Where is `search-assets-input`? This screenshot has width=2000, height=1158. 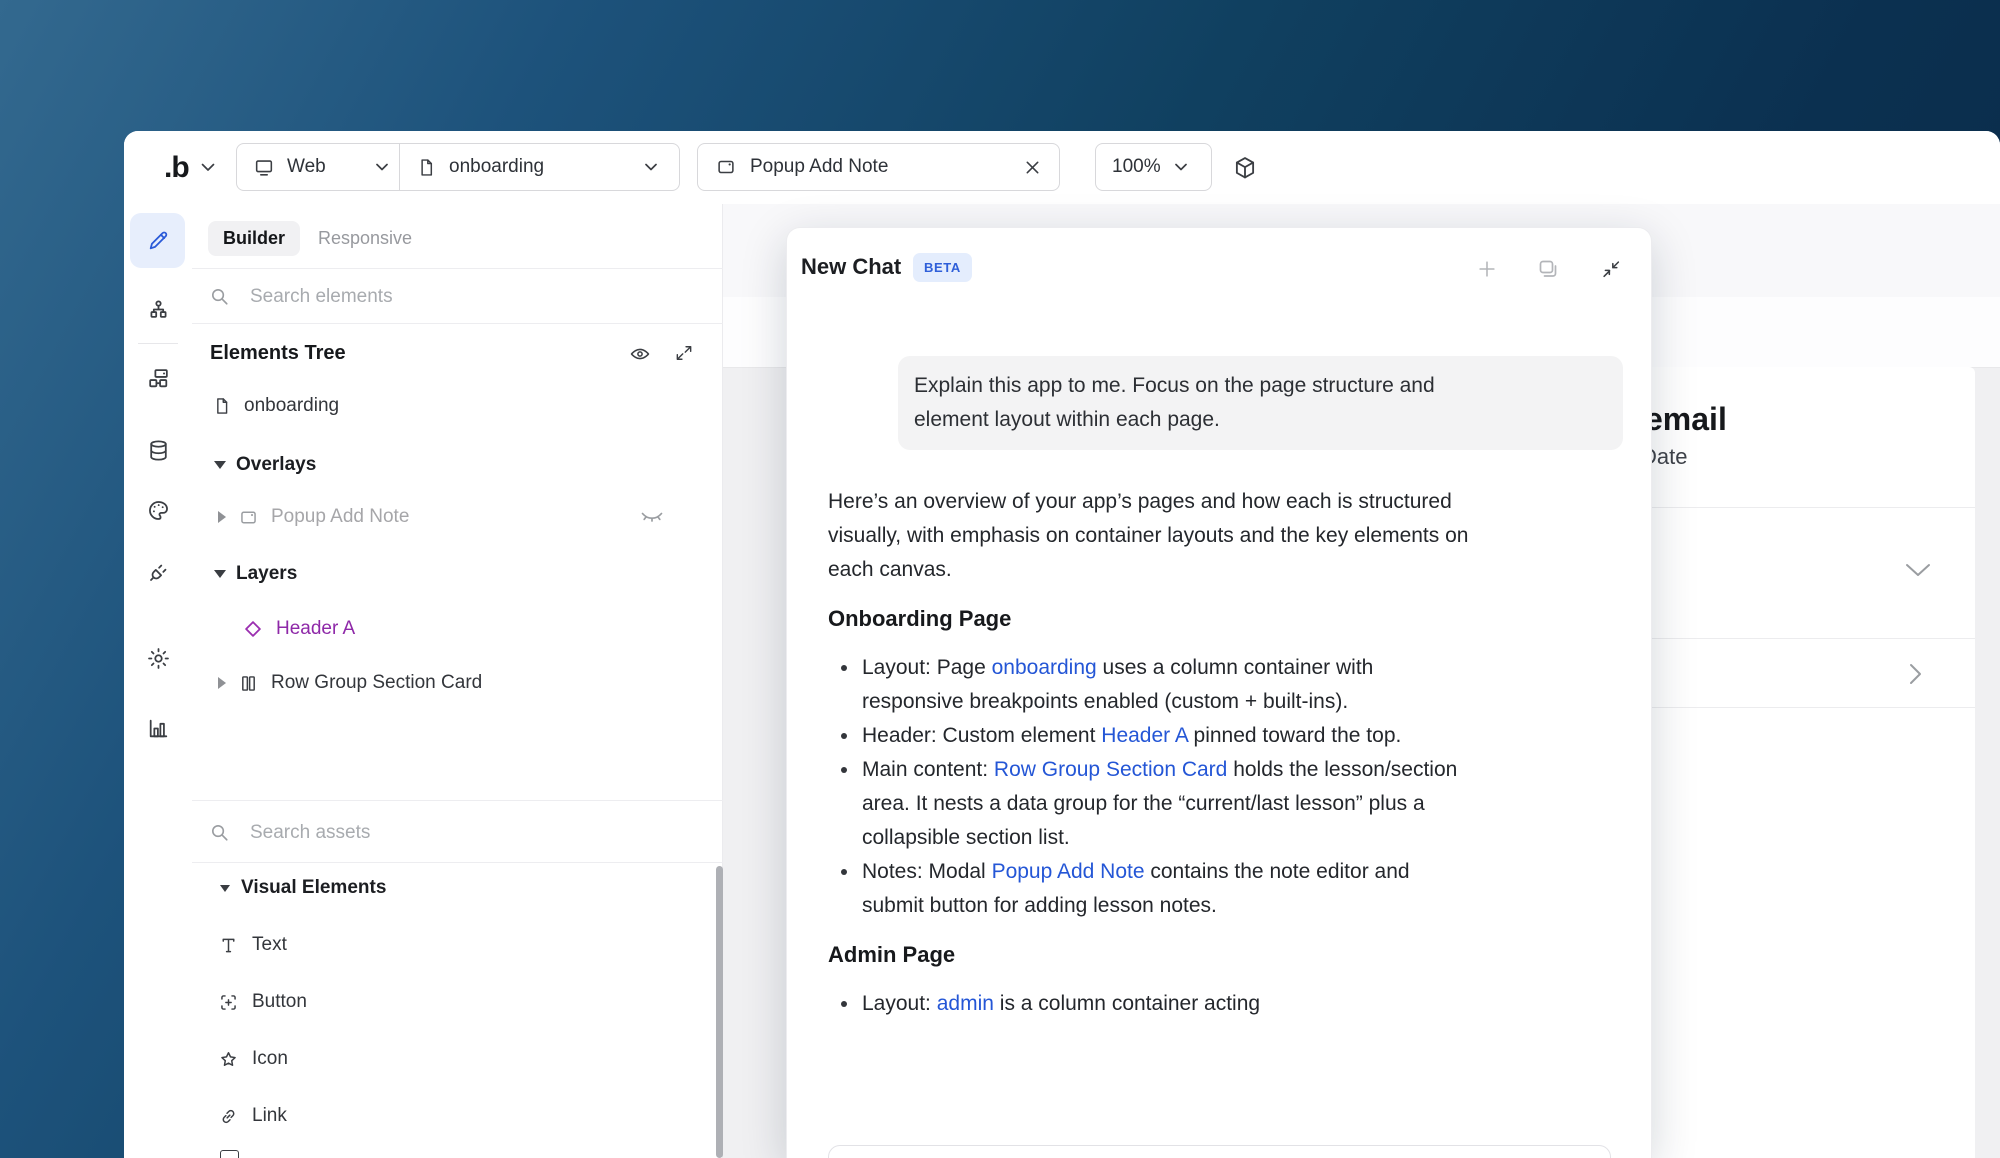 search-assets-input is located at coordinates (440, 833).